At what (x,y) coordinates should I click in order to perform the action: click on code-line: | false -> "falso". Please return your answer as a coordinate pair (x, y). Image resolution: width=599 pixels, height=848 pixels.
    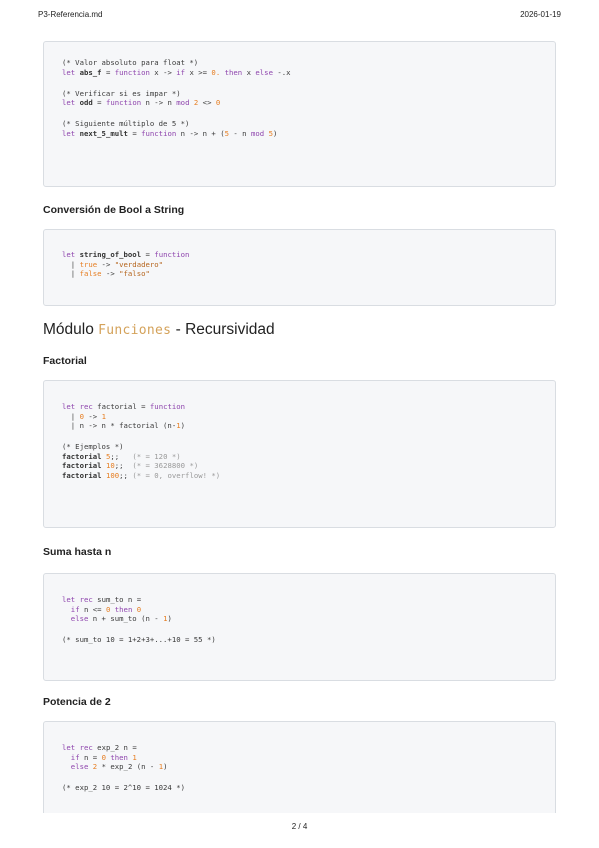
    Looking at the image, I should click on (106, 274).